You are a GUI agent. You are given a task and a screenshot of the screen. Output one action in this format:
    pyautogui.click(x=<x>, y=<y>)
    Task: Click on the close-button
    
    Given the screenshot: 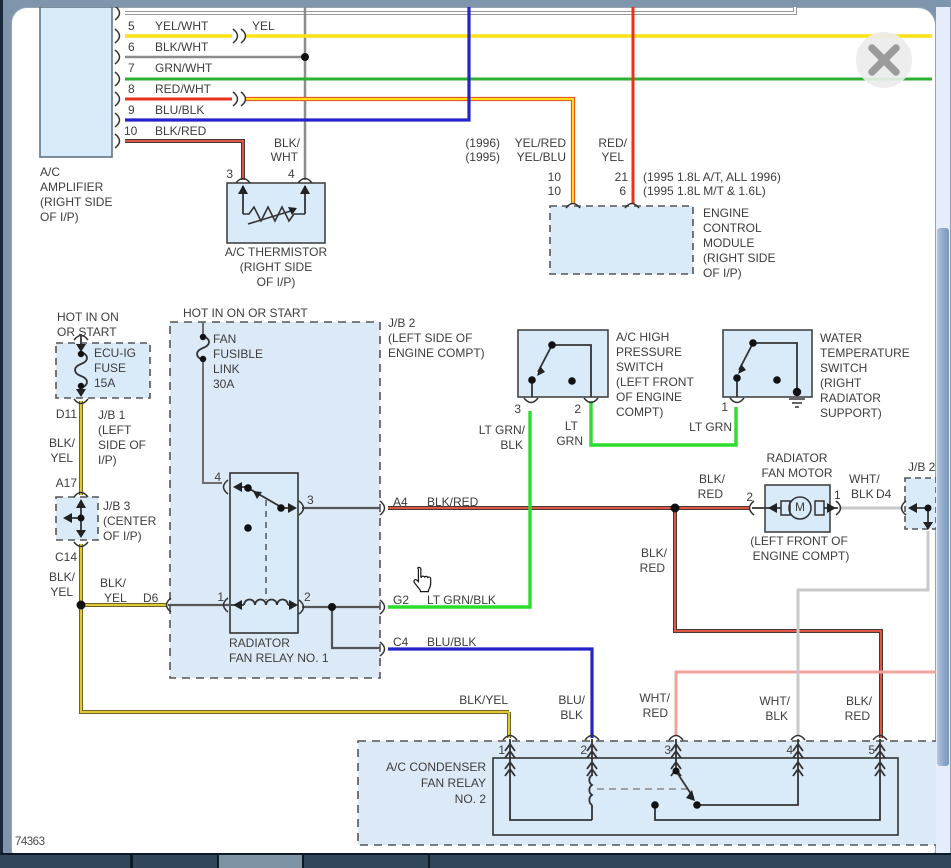 What is the action you would take?
    pyautogui.click(x=884, y=60)
    